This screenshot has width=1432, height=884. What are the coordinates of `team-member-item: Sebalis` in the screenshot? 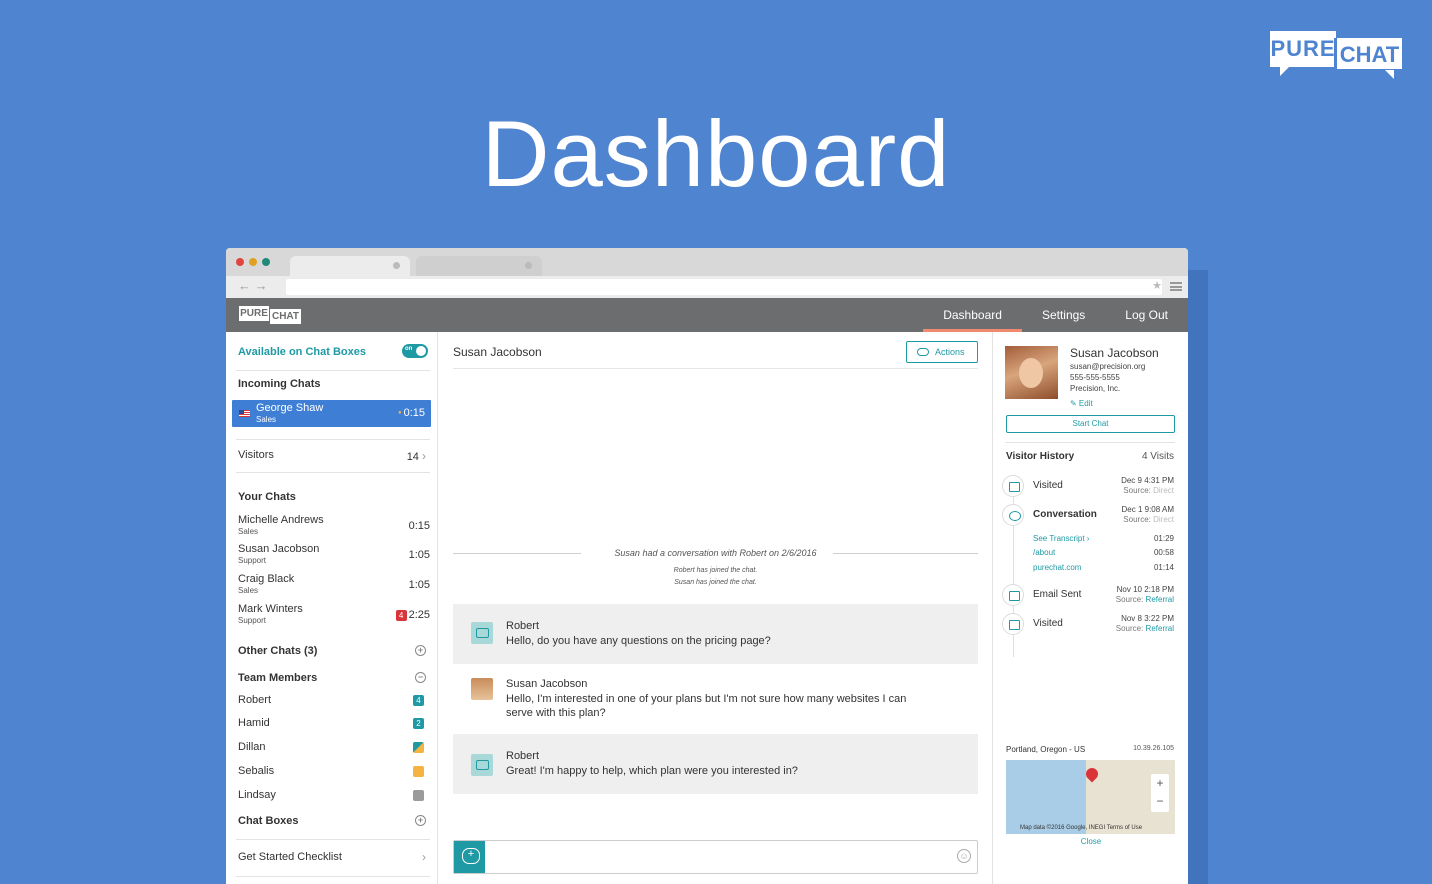 It's located at (334, 771).